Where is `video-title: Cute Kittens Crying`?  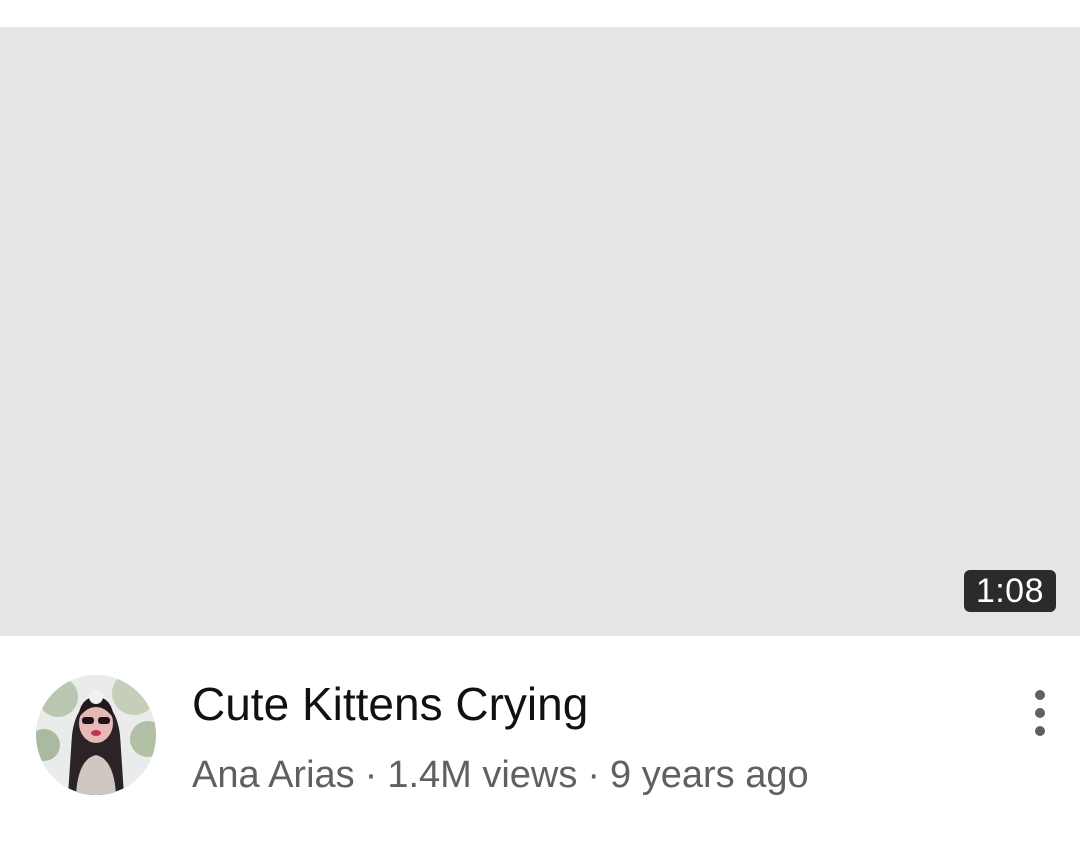 video-title: Cute Kittens Crying is located at coordinates (390, 704).